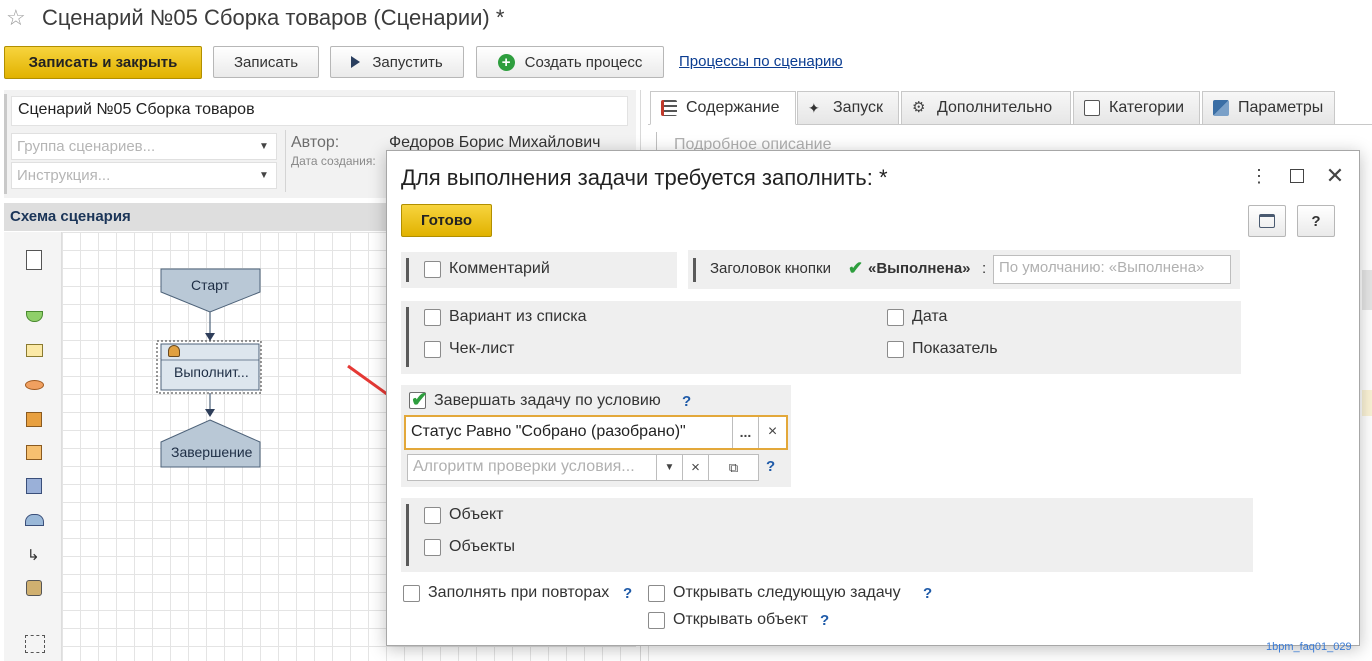 The height and width of the screenshot is (661, 1372). Describe the element at coordinates (919, 268) in the screenshot. I see `button-caption-bold: «Выполнена»` at that location.